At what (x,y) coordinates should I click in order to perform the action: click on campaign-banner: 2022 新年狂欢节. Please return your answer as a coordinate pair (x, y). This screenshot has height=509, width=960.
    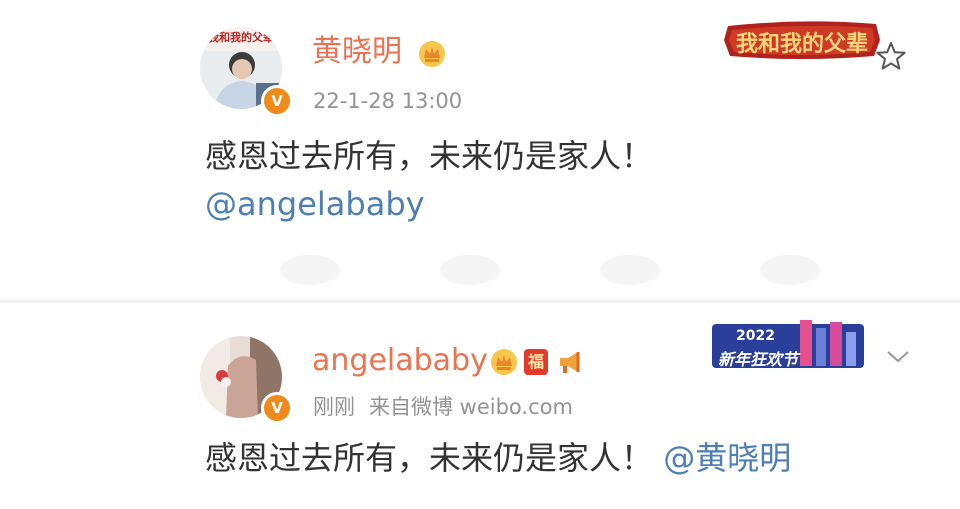
    Looking at the image, I should click on (788, 346).